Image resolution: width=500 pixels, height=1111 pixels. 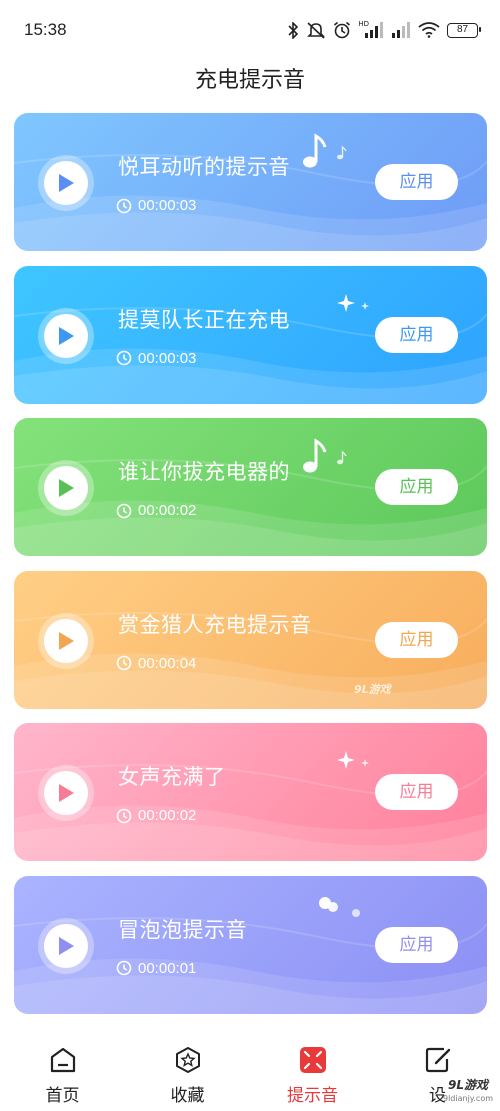 What do you see at coordinates (372, 689) in the screenshot?
I see `watermark-mid: 9L游戏` at bounding box center [372, 689].